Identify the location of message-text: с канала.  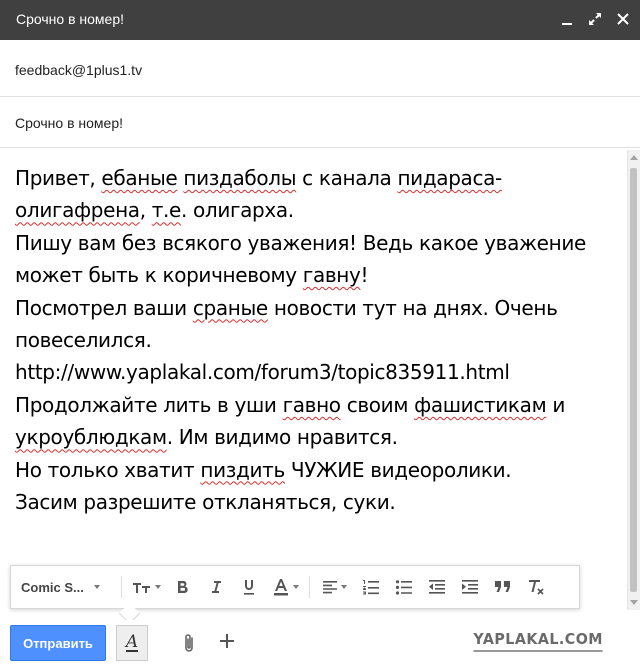
(347, 178).